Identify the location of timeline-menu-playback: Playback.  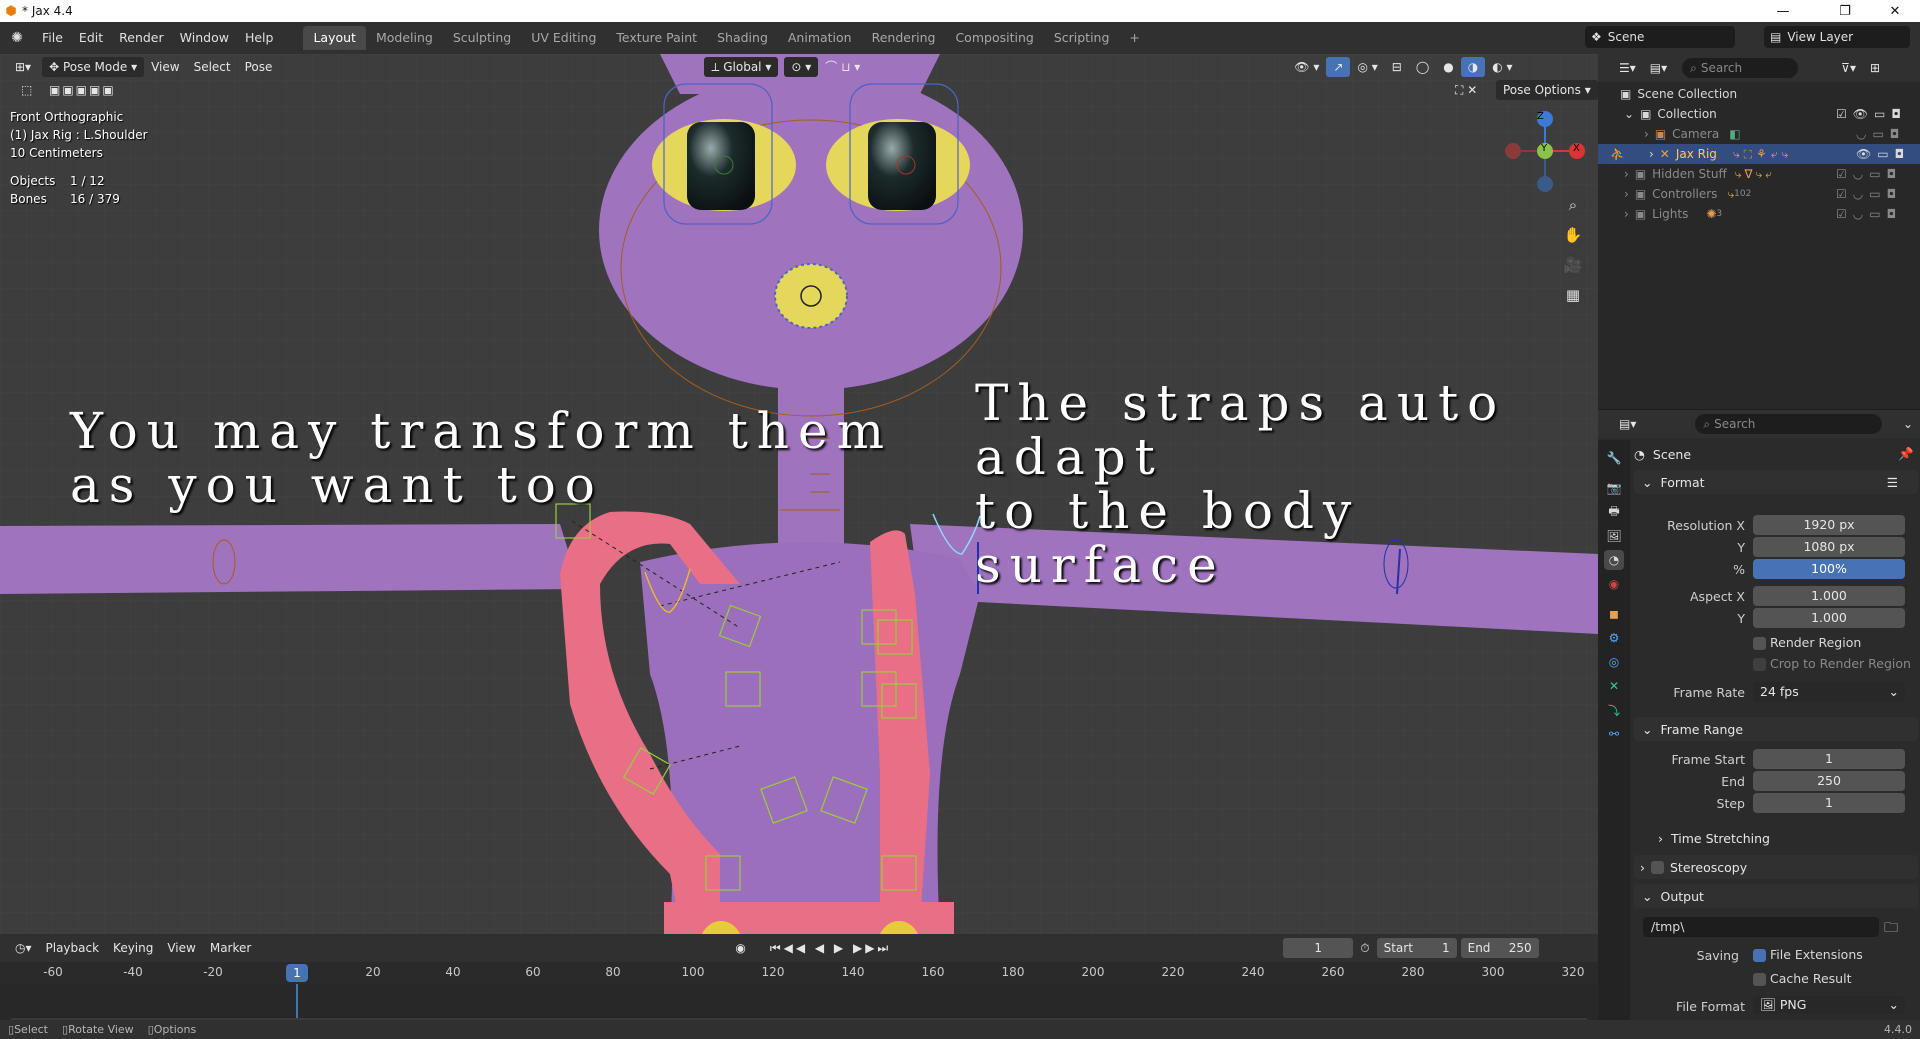
(73, 948).